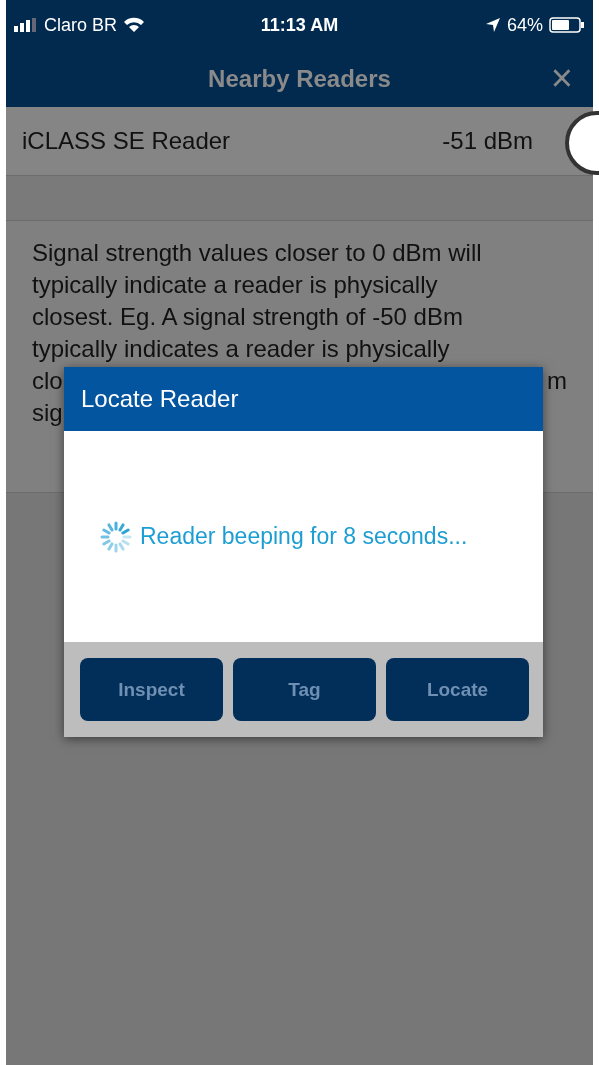  What do you see at coordinates (299, 25) in the screenshot?
I see `status-time: 11:13 AM` at bounding box center [299, 25].